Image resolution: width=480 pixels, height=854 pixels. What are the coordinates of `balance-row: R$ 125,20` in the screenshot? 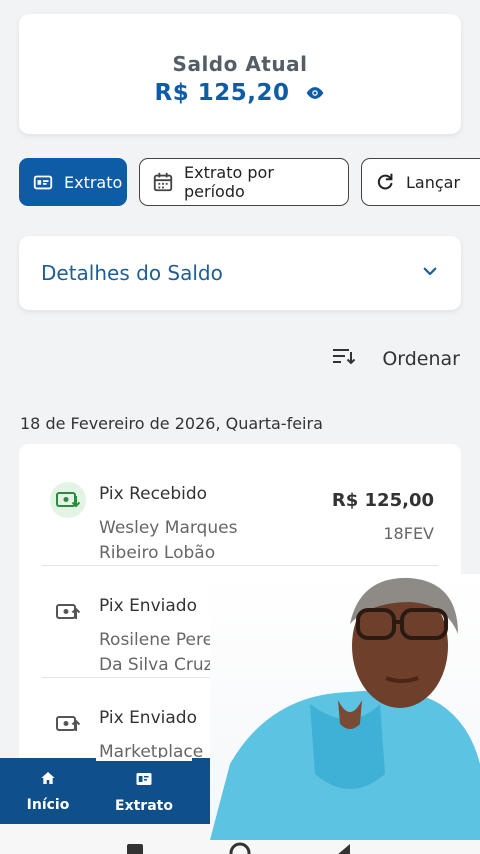 It's located at (240, 93).